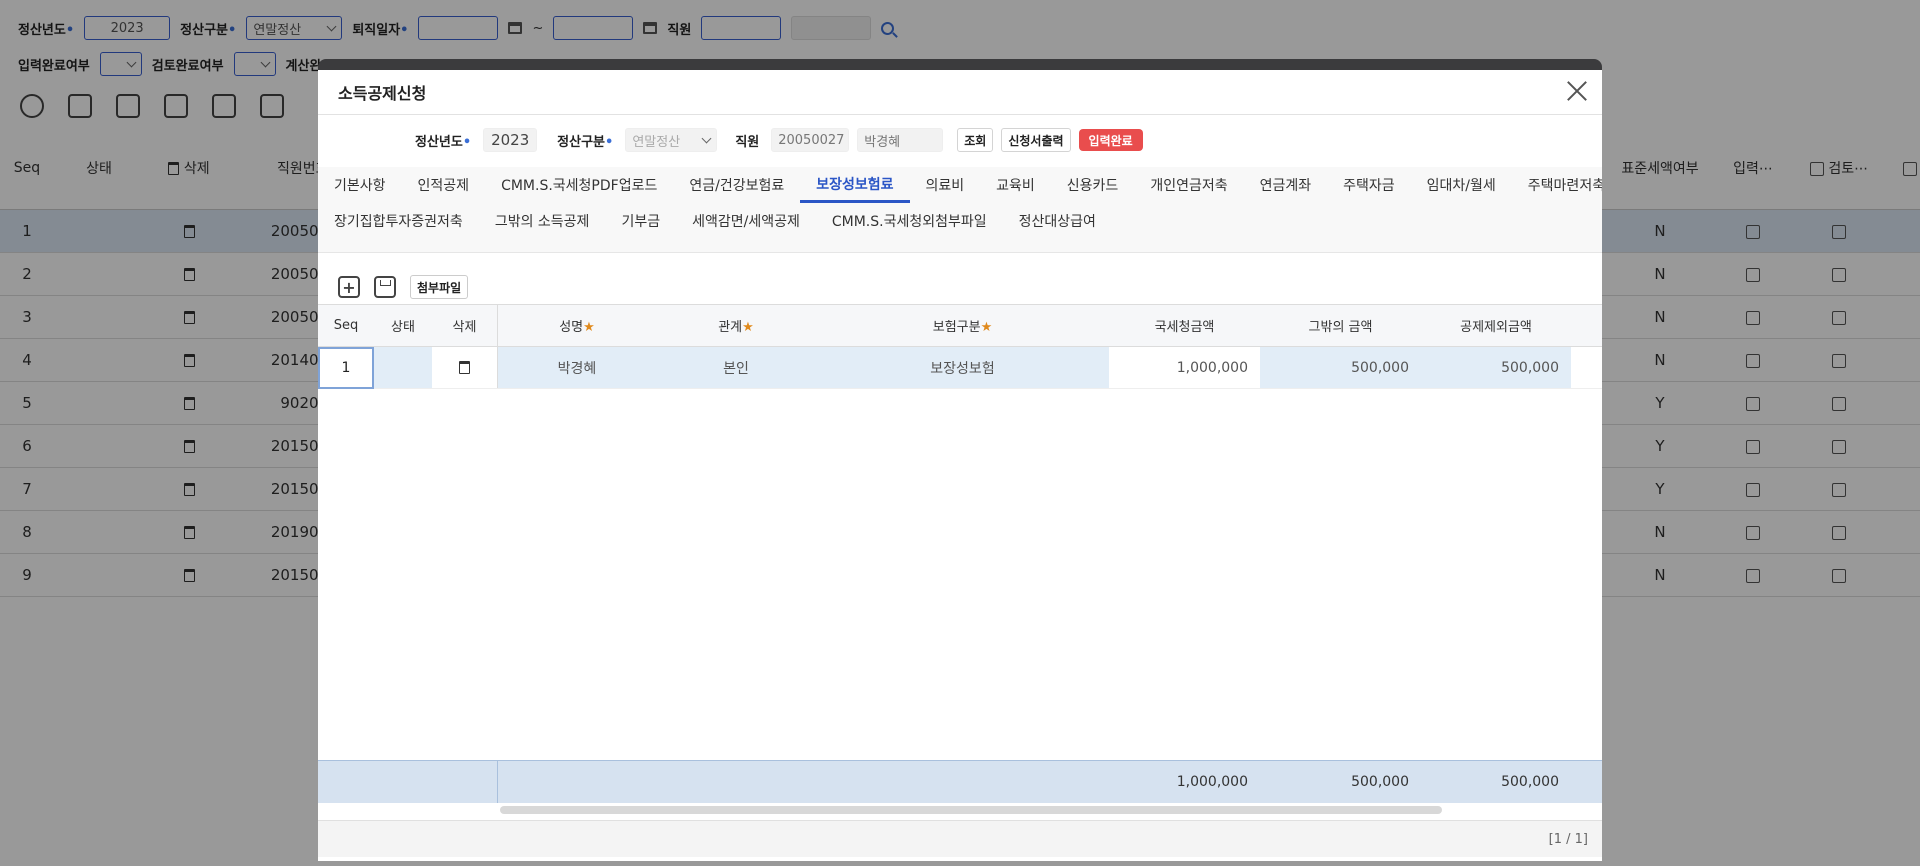 The height and width of the screenshot is (866, 1920). I want to click on modal-header: 소득공제신청, so click(960, 92).